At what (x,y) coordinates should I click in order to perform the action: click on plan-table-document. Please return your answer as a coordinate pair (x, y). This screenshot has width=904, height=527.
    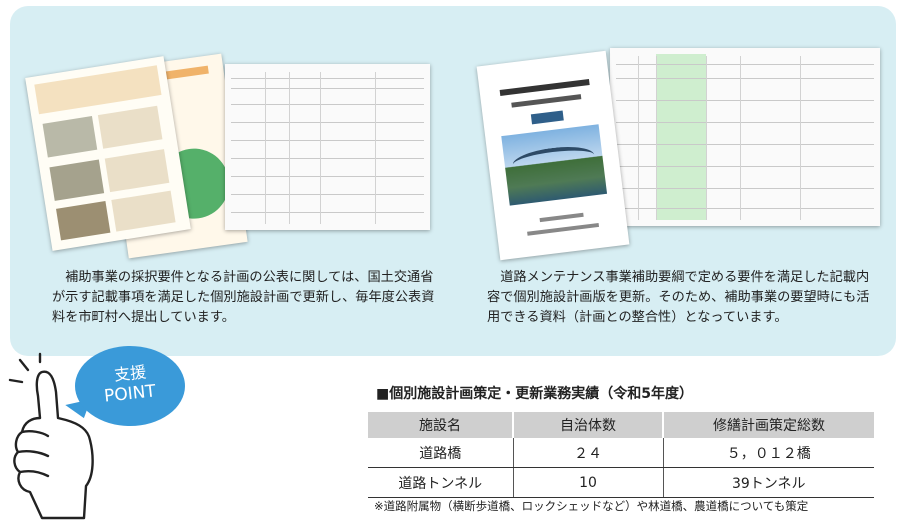
    Looking at the image, I should click on (745, 137).